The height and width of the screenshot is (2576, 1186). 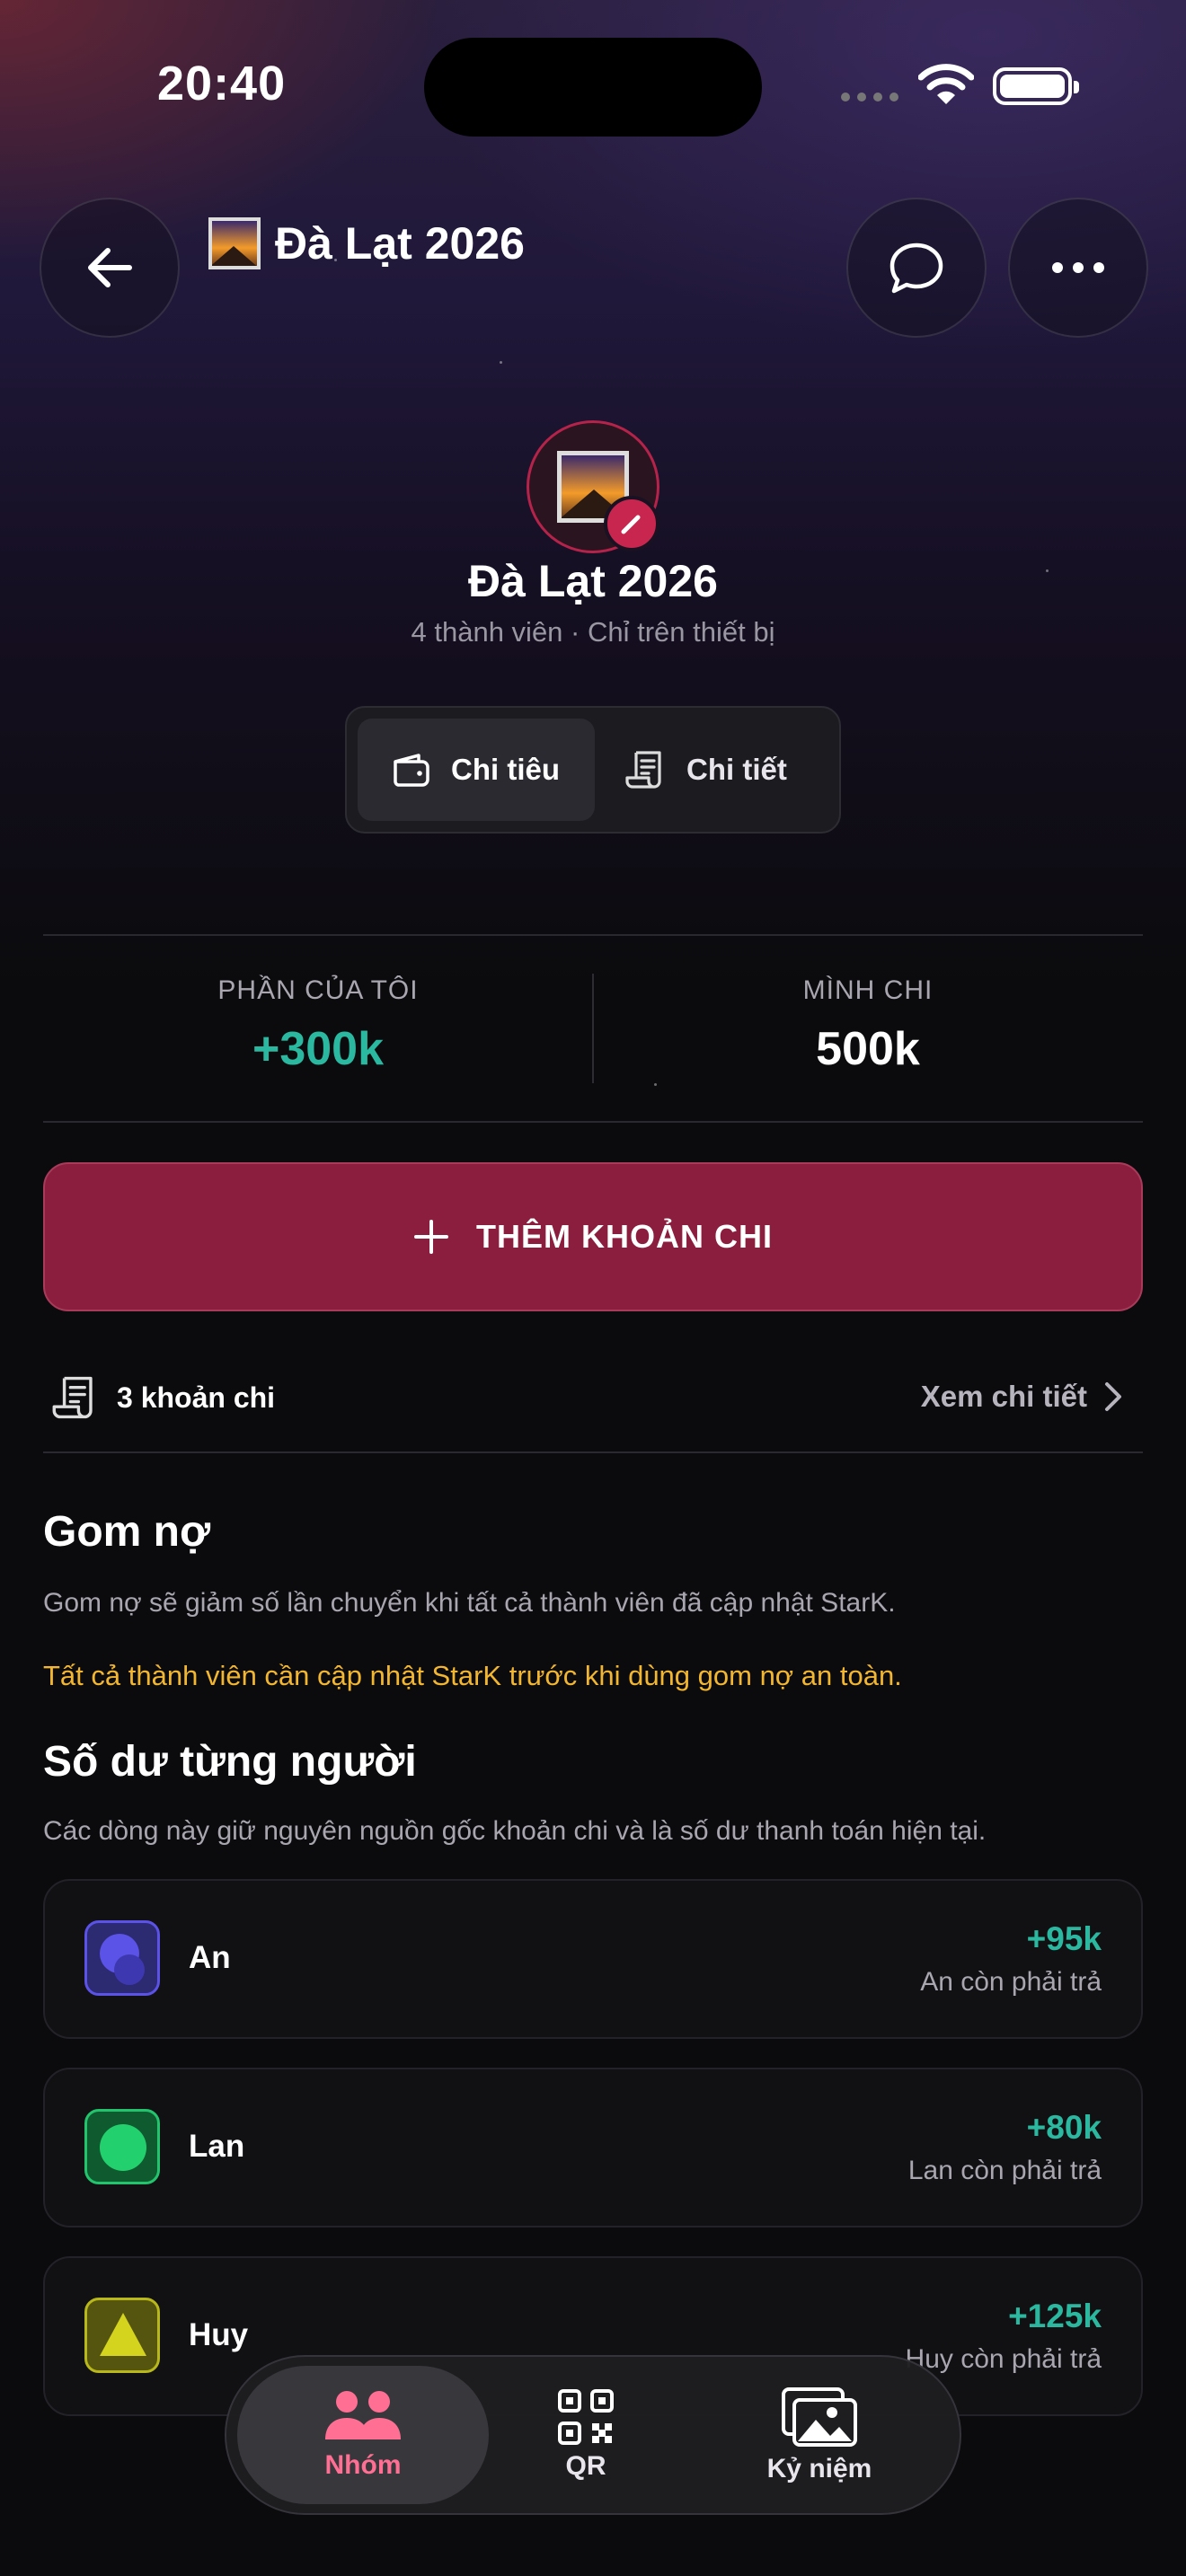 I want to click on my-share-label: PHẦN CỦA TÔI, so click(x=318, y=990).